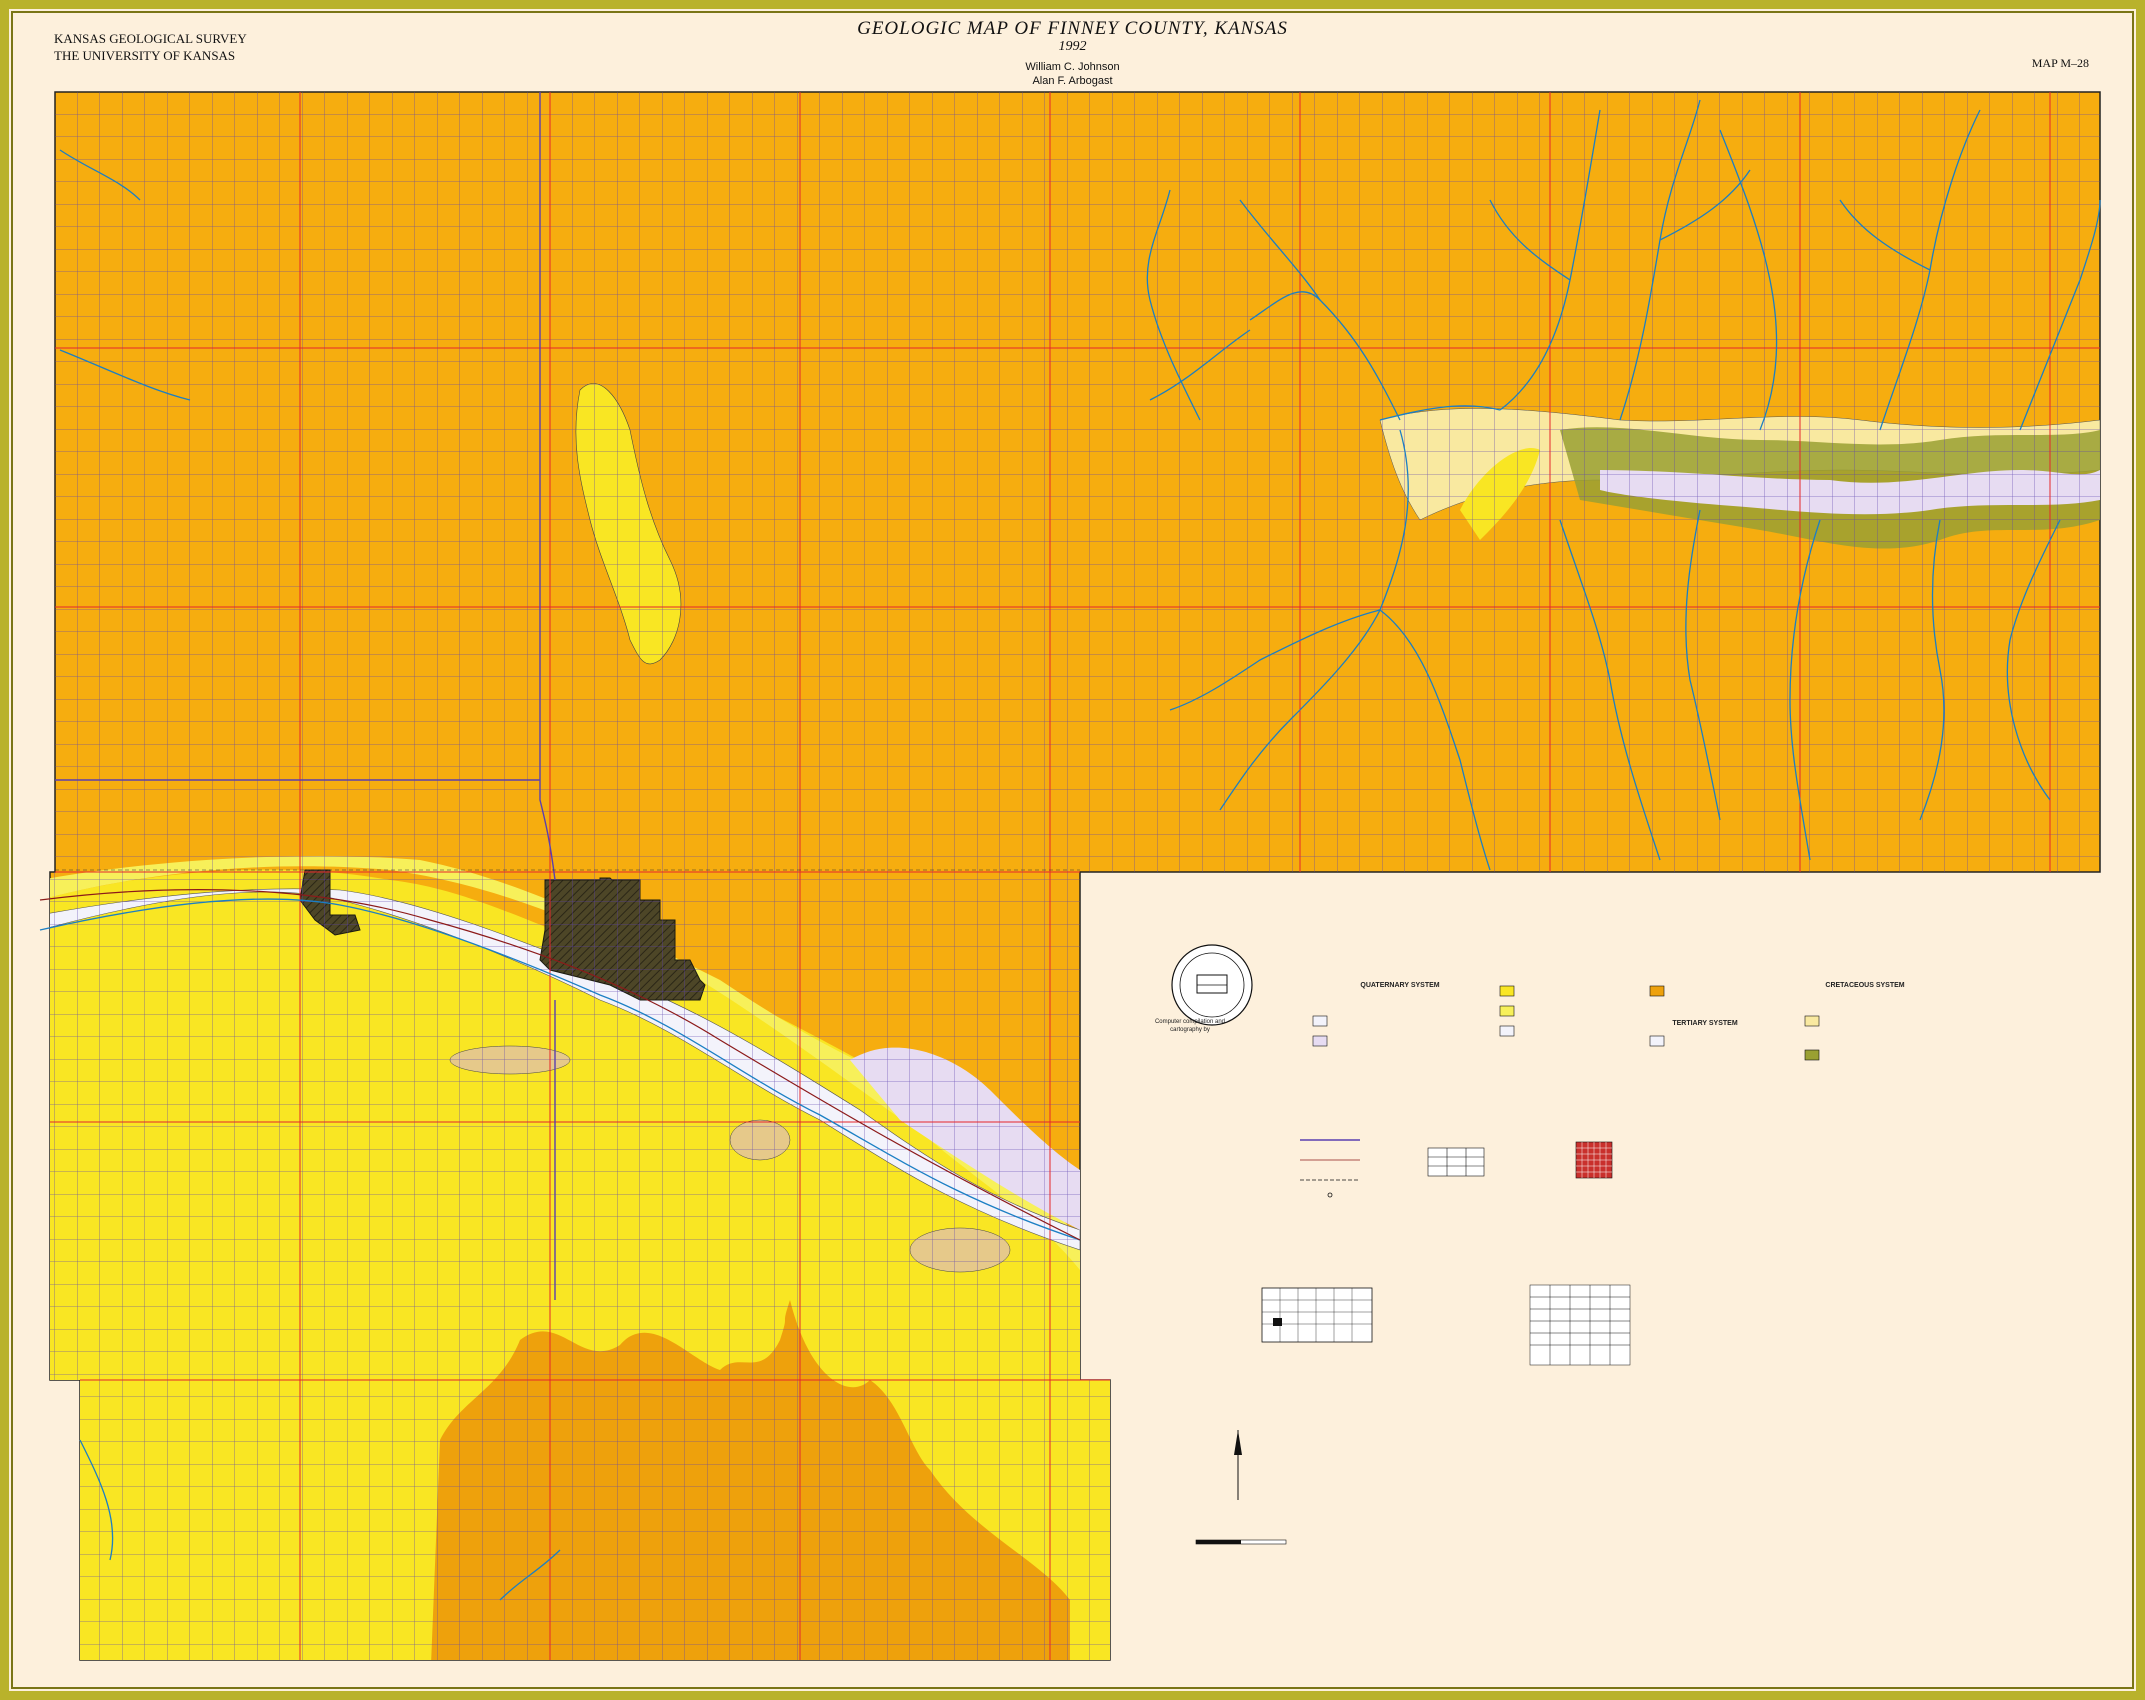 This screenshot has height=1700, width=2145. Describe the element at coordinates (1812, 1055) in the screenshot. I see `legend-box-smoky-hill` at that location.